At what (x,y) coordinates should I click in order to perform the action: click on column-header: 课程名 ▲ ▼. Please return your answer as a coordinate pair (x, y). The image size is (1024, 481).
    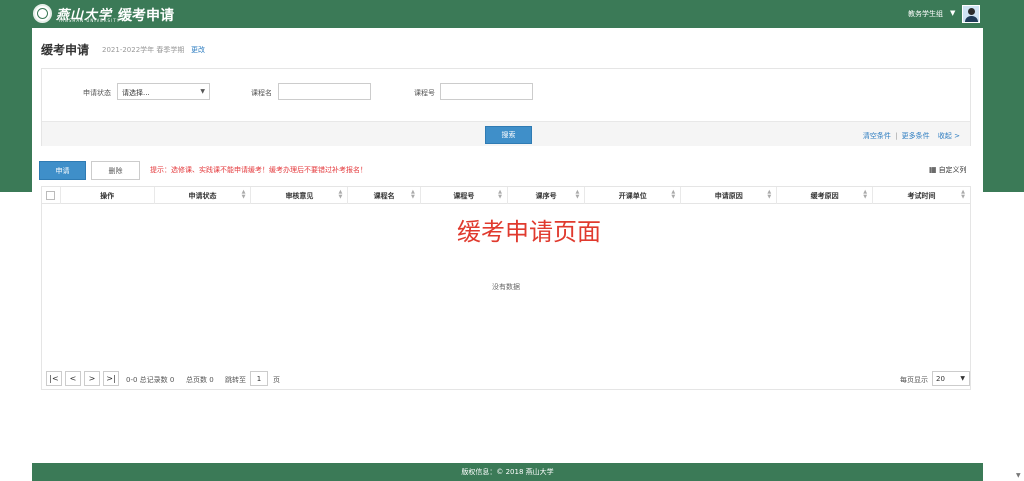
    Looking at the image, I should click on (384, 195).